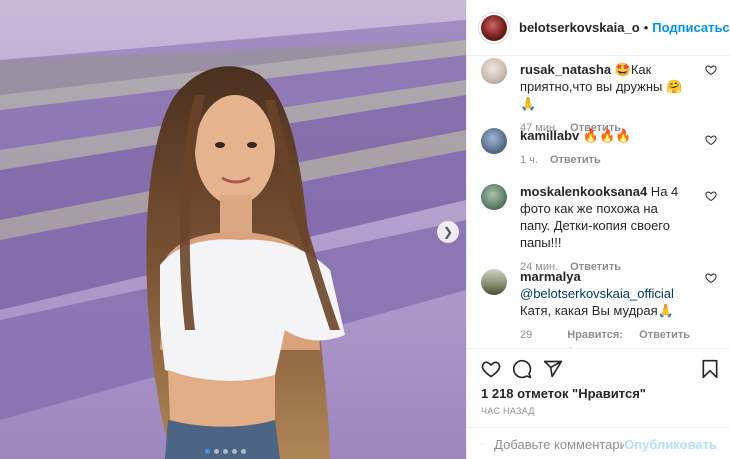  I want to click on comment-input, so click(559, 444).